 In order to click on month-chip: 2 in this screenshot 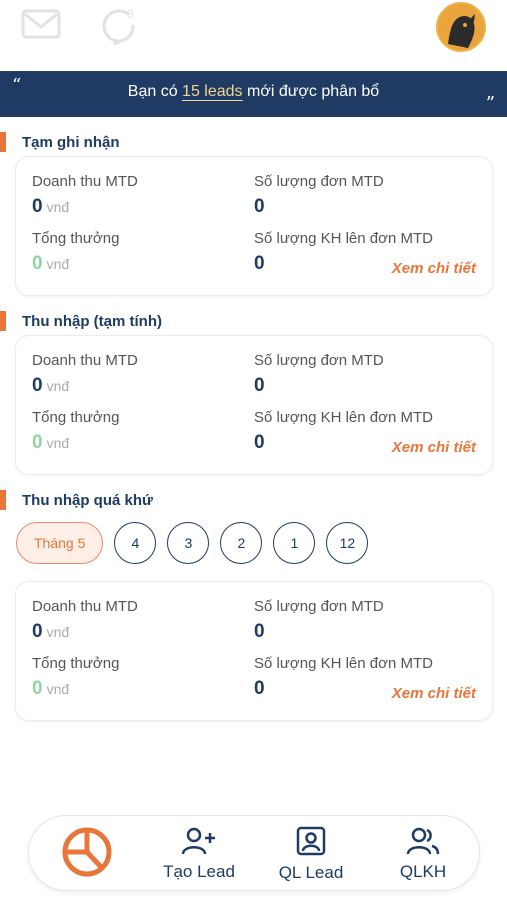, I will do `click(241, 543)`.